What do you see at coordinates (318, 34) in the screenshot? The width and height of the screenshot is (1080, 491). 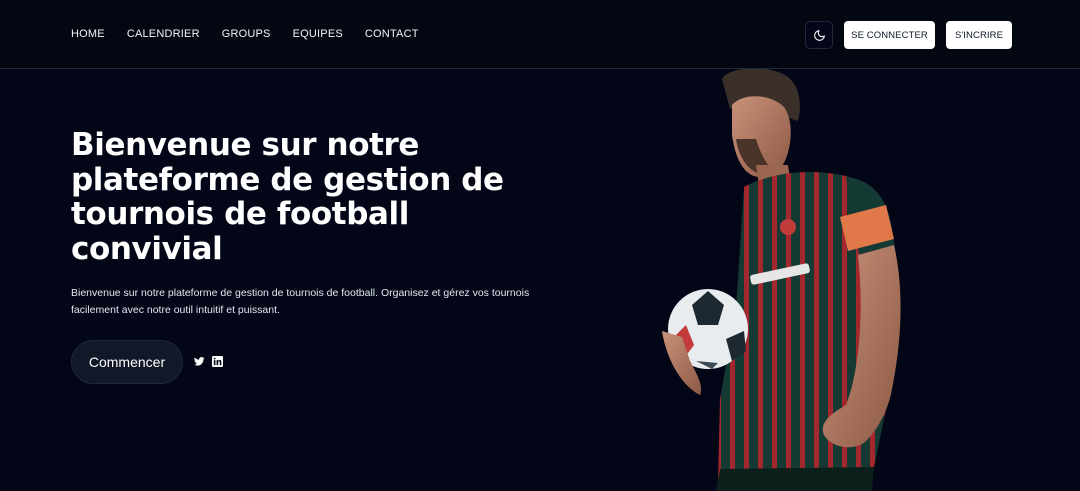 I see `nav-link-equipes: EQUIPES` at bounding box center [318, 34].